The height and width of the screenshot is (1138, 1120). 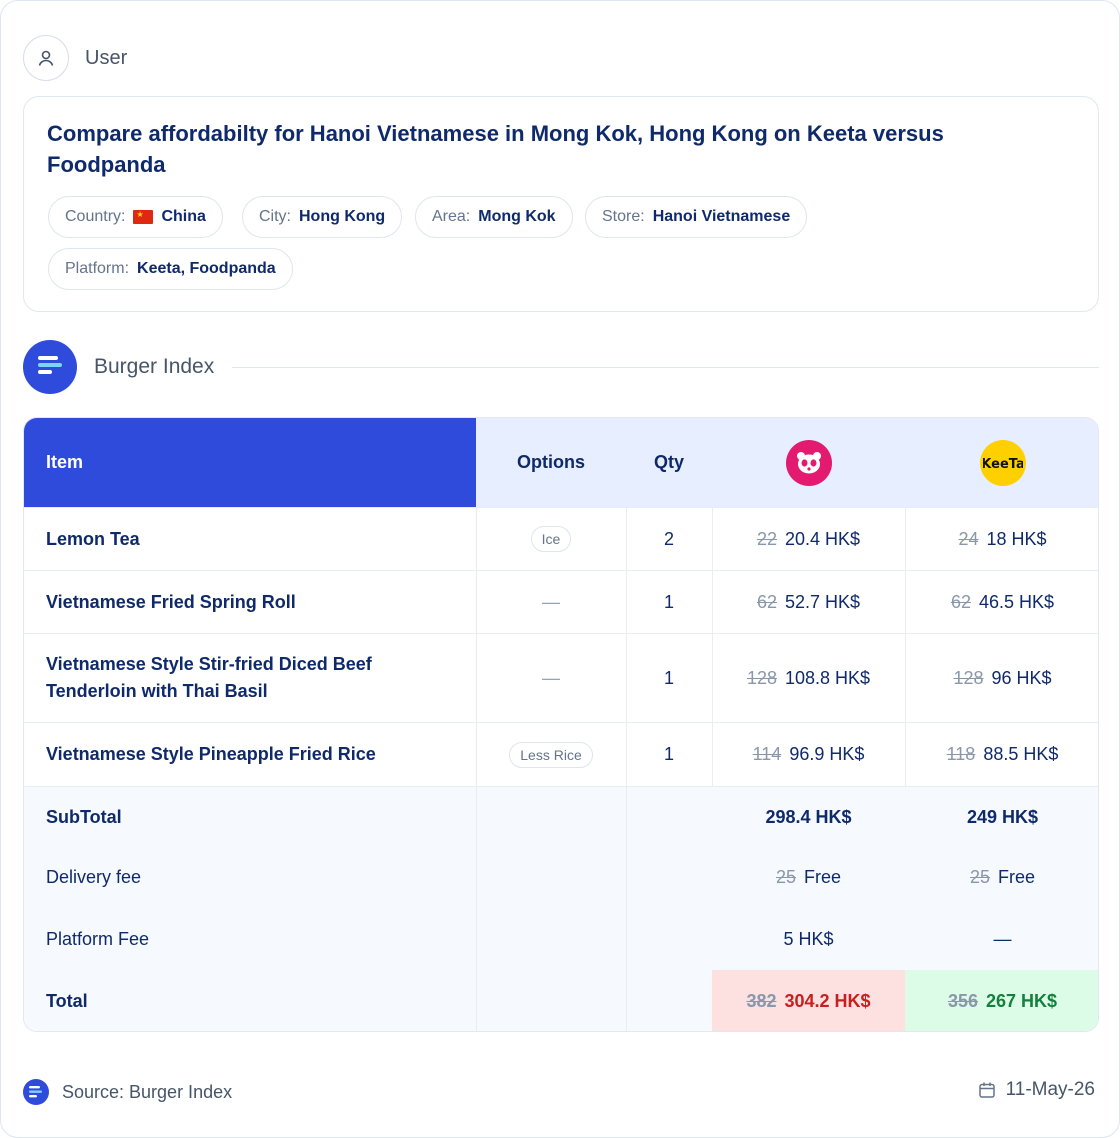 I want to click on chip-country: Country: ★ China, so click(x=135, y=217).